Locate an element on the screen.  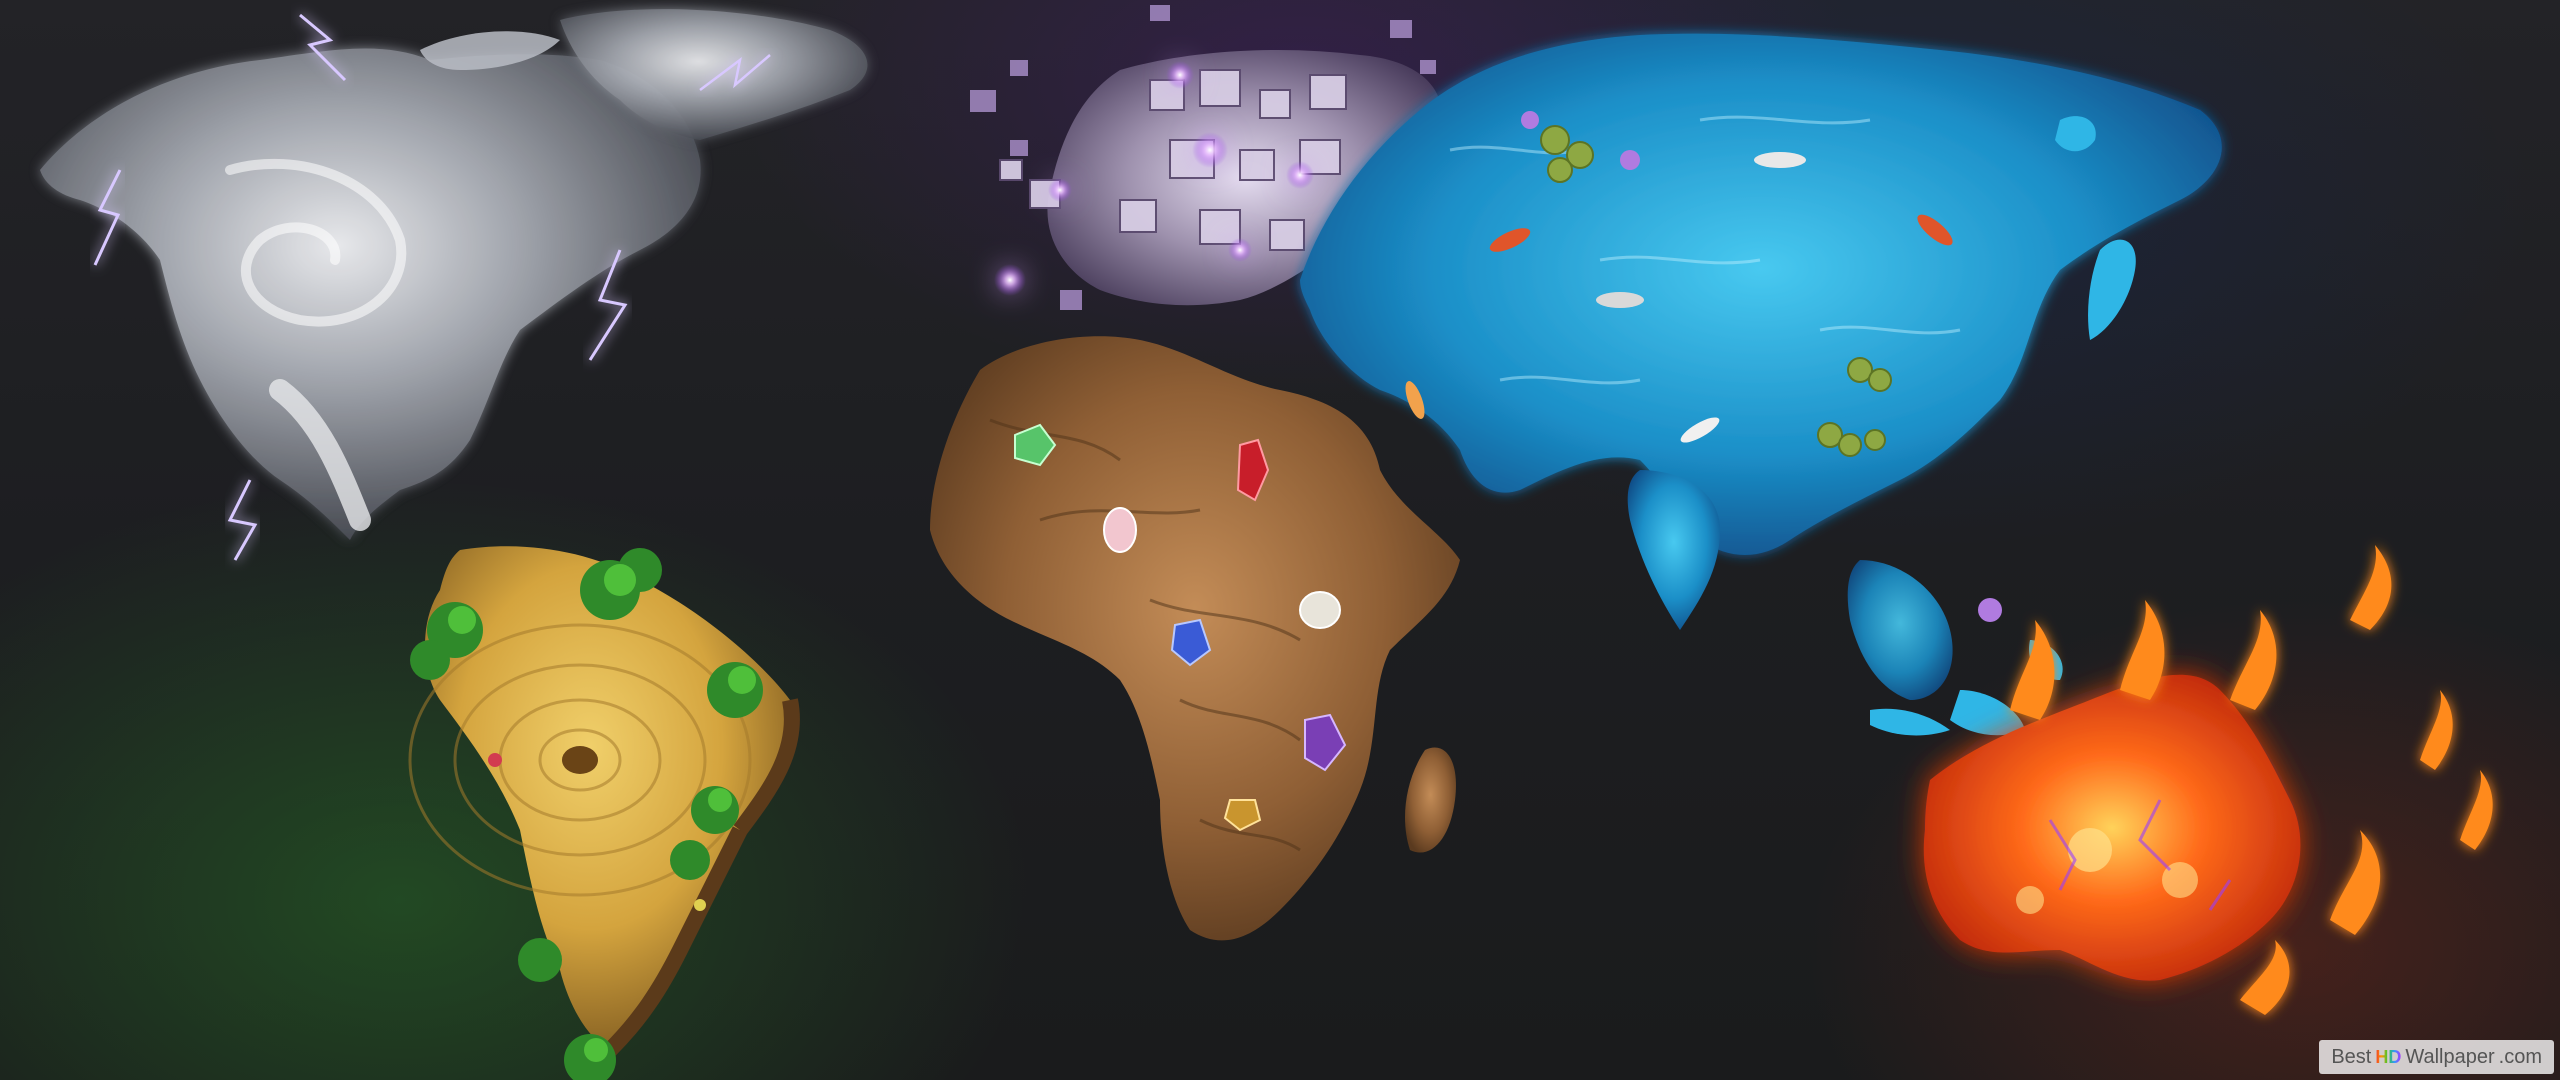
pearl-stone is located at coordinates (1320, 610).